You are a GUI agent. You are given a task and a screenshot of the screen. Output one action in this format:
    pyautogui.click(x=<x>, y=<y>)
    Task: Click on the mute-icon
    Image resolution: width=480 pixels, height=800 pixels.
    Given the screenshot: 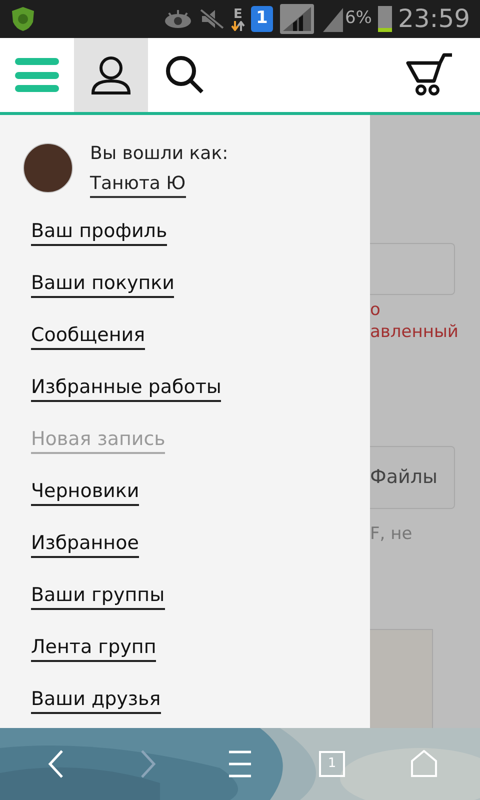 What is the action you would take?
    pyautogui.click(x=211, y=19)
    